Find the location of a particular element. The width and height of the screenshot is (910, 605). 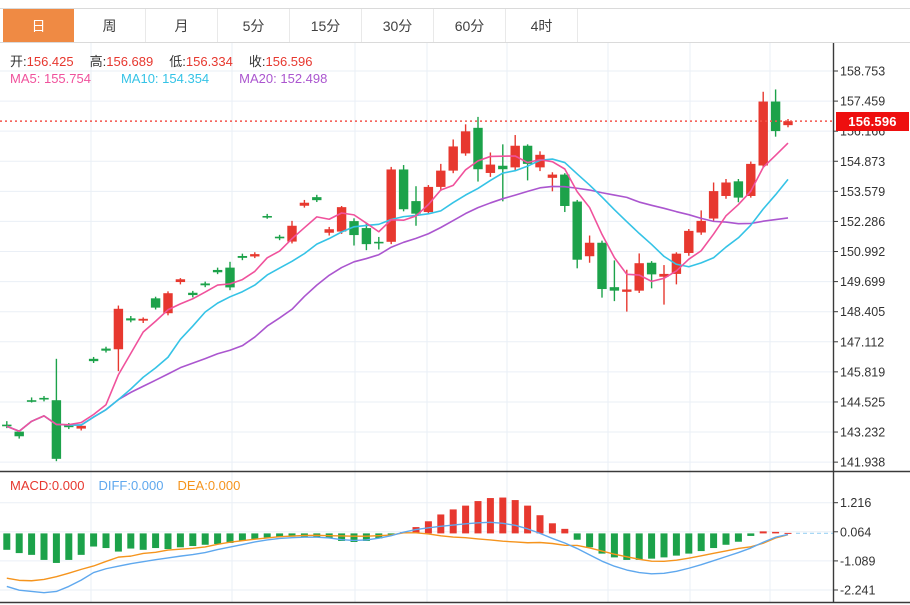

price-axis-label: 149.699 is located at coordinates (862, 282).